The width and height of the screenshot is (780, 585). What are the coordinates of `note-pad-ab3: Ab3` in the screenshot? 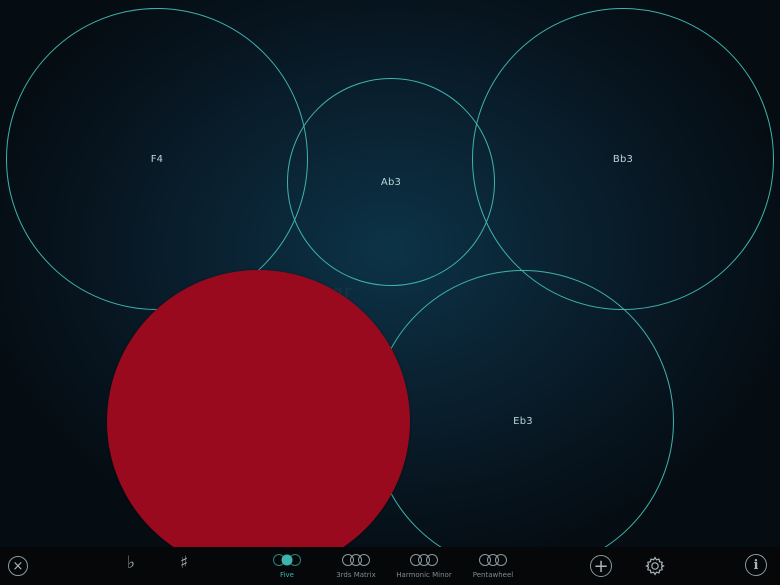 It's located at (391, 182).